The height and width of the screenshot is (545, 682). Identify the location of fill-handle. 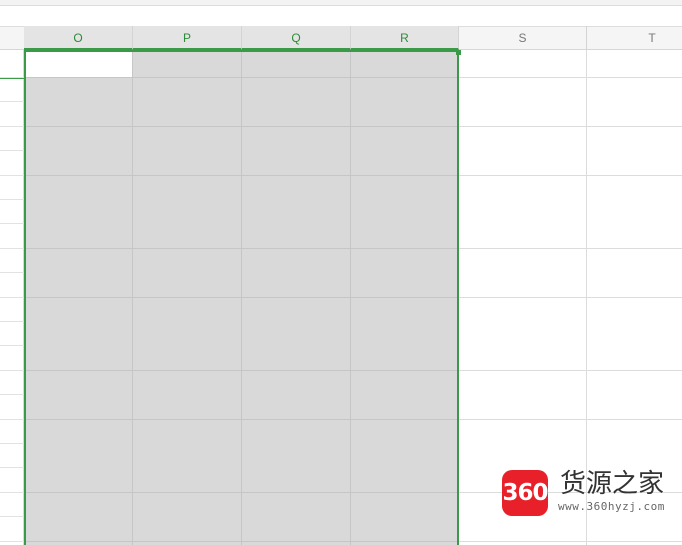
(458, 52).